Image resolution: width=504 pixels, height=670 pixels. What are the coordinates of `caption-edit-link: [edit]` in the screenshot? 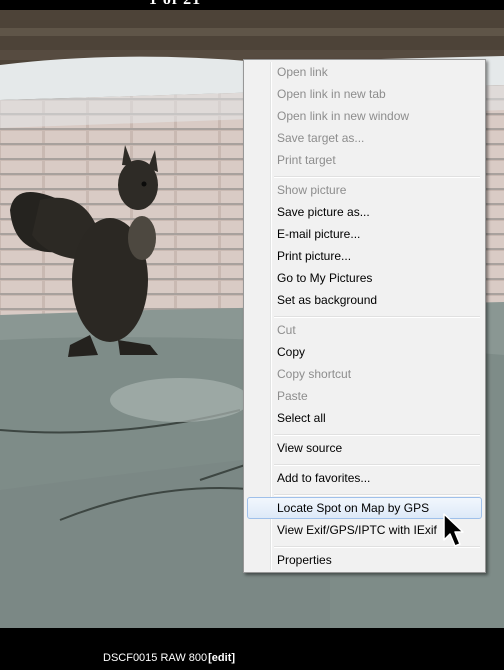 It's located at (221, 658).